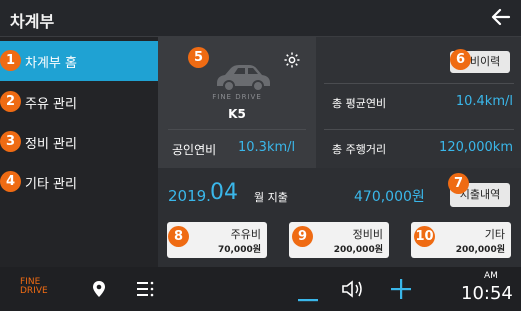 This screenshot has width=521, height=311. What do you see at coordinates (308, 296) in the screenshot?
I see `volume-down-icon` at bounding box center [308, 296].